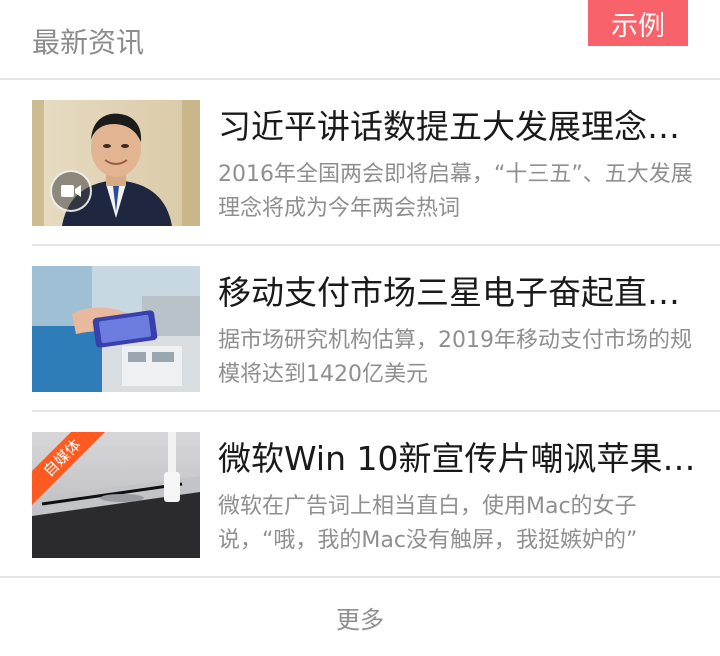 The height and width of the screenshot is (656, 720). I want to click on news-summary: 据市场研究机构估算，2019年移动支付市场的规模将达到1420亿美元, so click(455, 357).